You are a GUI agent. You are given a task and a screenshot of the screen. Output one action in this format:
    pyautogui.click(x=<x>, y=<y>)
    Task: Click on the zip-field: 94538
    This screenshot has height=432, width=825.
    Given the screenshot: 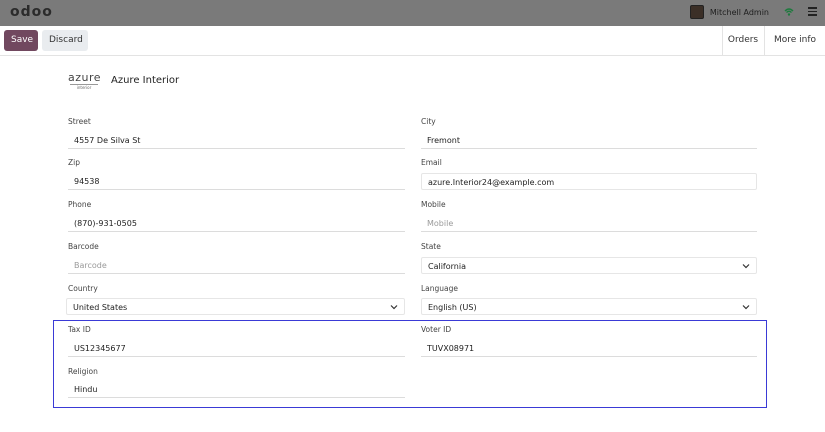 What is the action you would take?
    pyautogui.click(x=236, y=181)
    